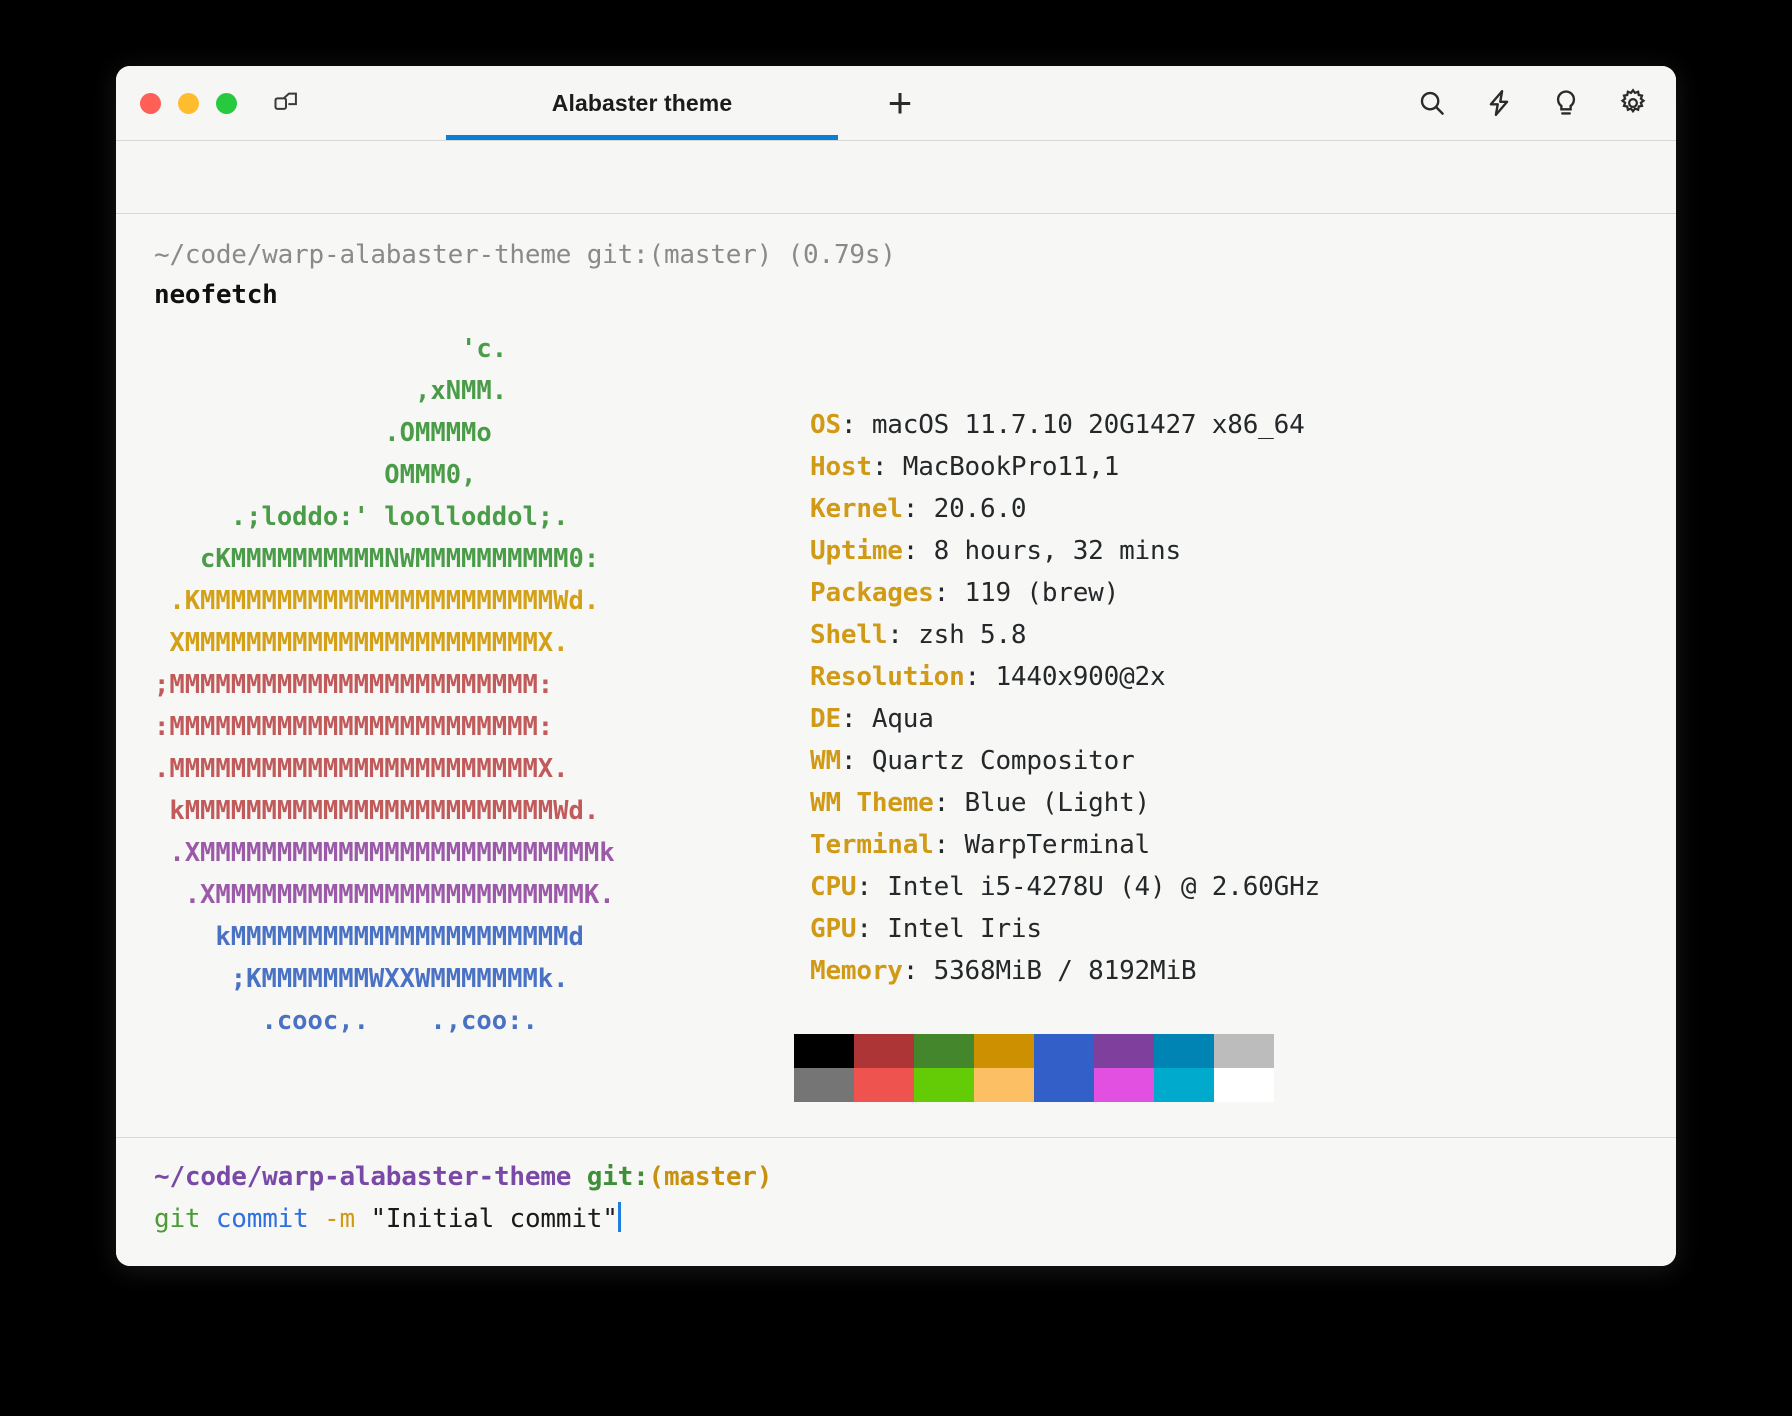 The width and height of the screenshot is (1792, 1416). I want to click on ascii-art-line: ,xNMM., so click(331, 391).